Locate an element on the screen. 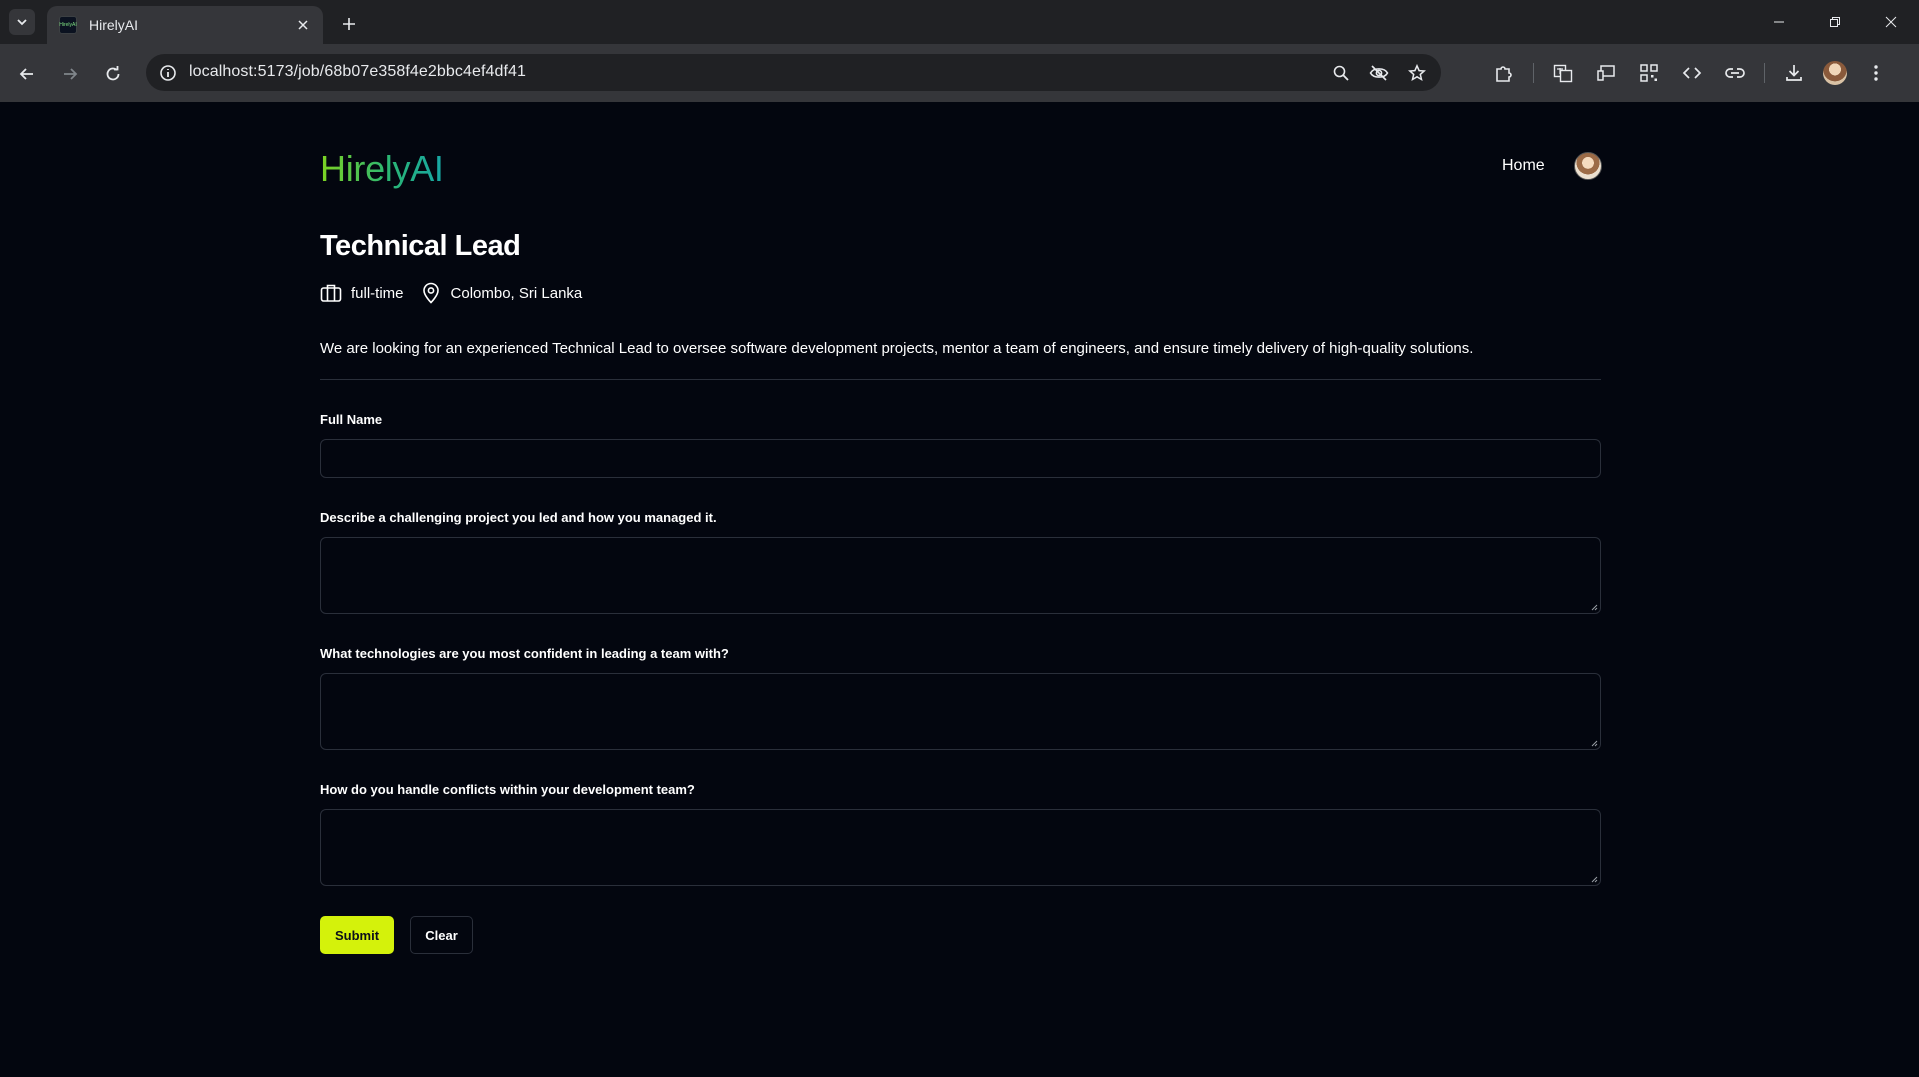  favicon-icon: HirelyAI is located at coordinates (68, 25).